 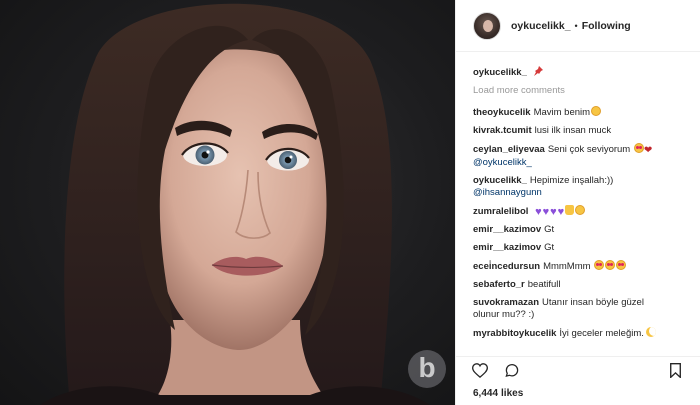 What do you see at coordinates (650, 332) in the screenshot?
I see `crescent-moon-icon` at bounding box center [650, 332].